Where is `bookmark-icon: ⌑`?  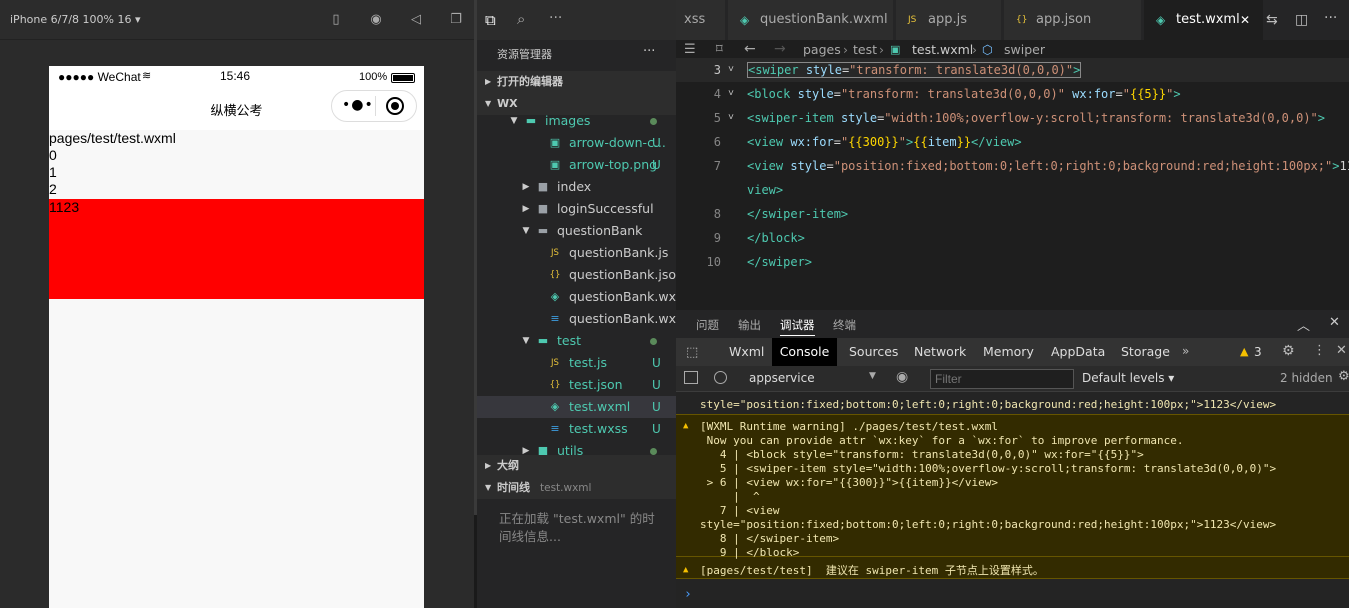 bookmark-icon: ⌑ is located at coordinates (719, 50).